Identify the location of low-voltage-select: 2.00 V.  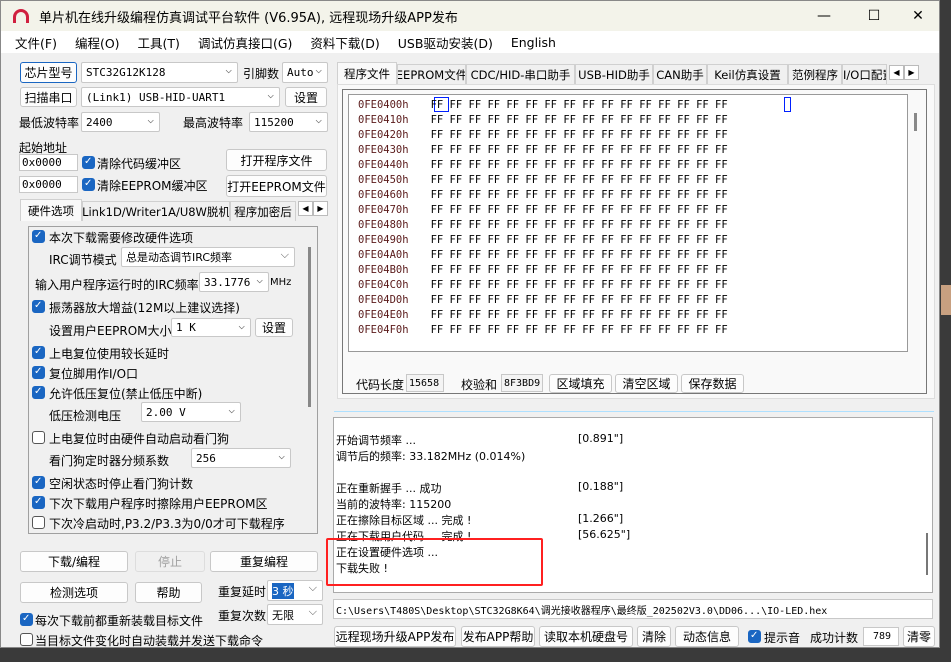
(191, 412).